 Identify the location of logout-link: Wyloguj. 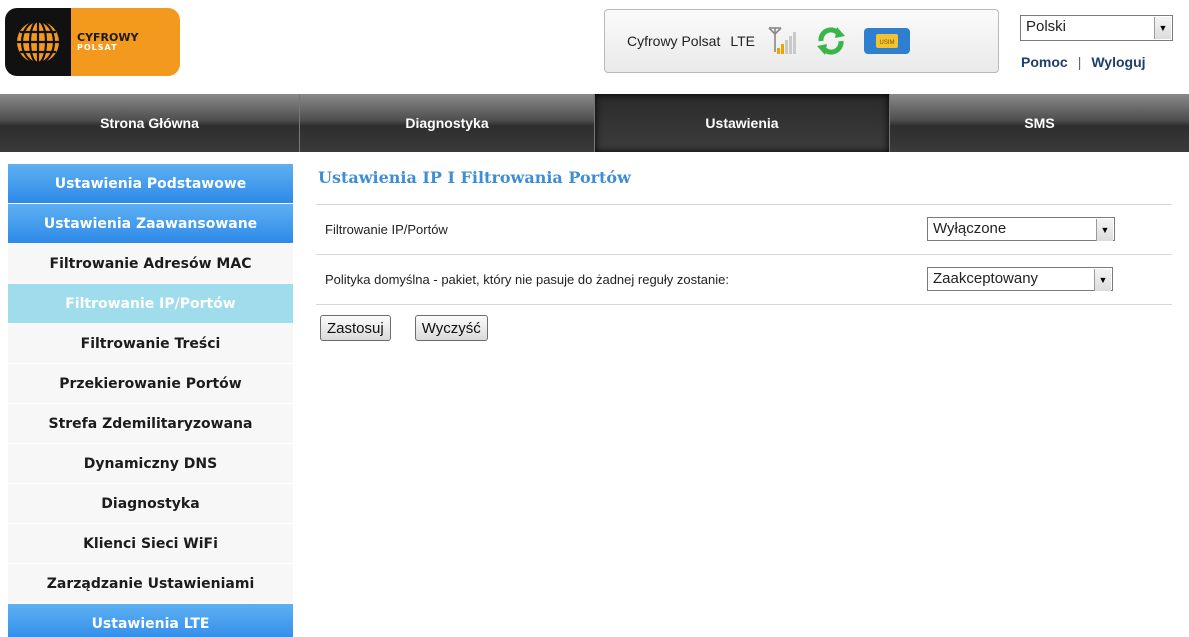
(1118, 62).